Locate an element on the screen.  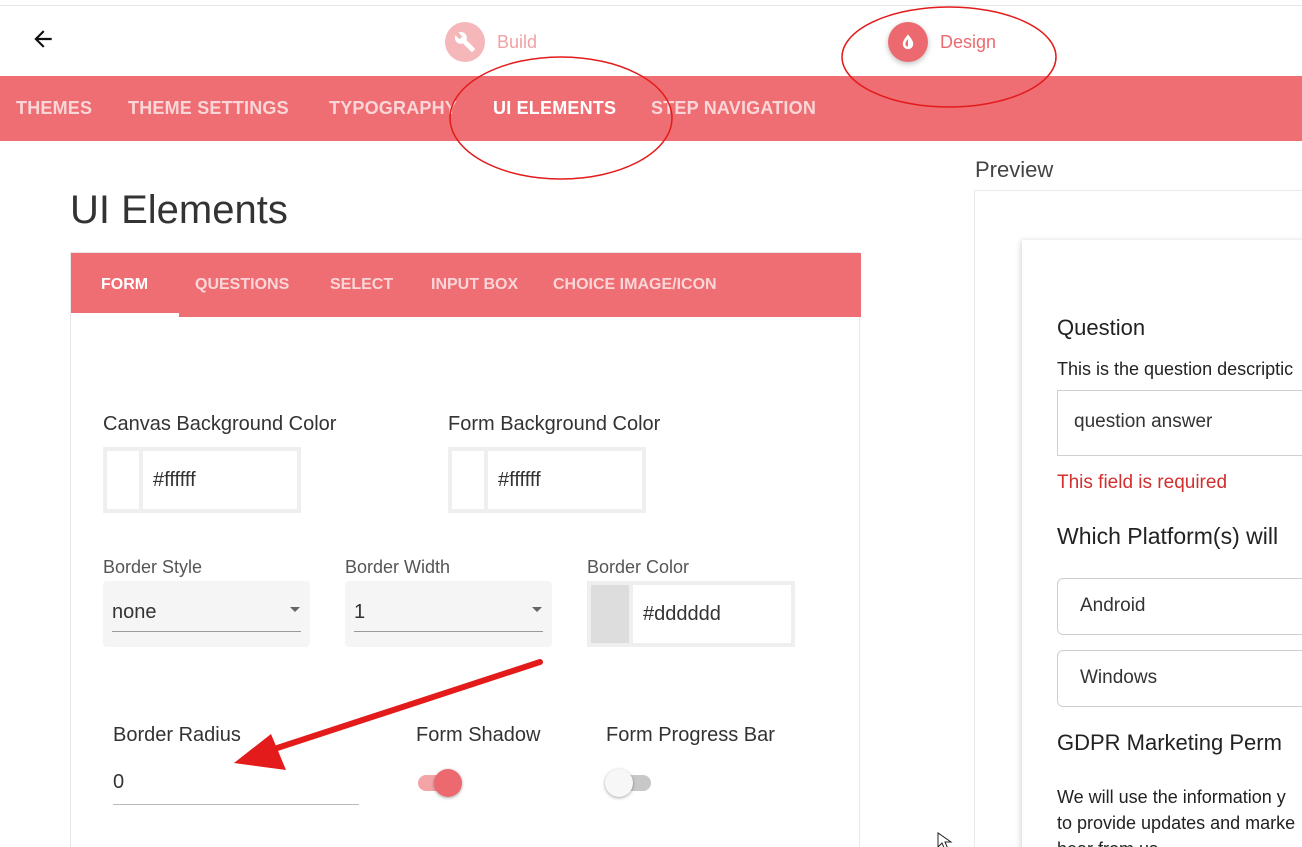
border-radius-input: 0 is located at coordinates (236, 784).